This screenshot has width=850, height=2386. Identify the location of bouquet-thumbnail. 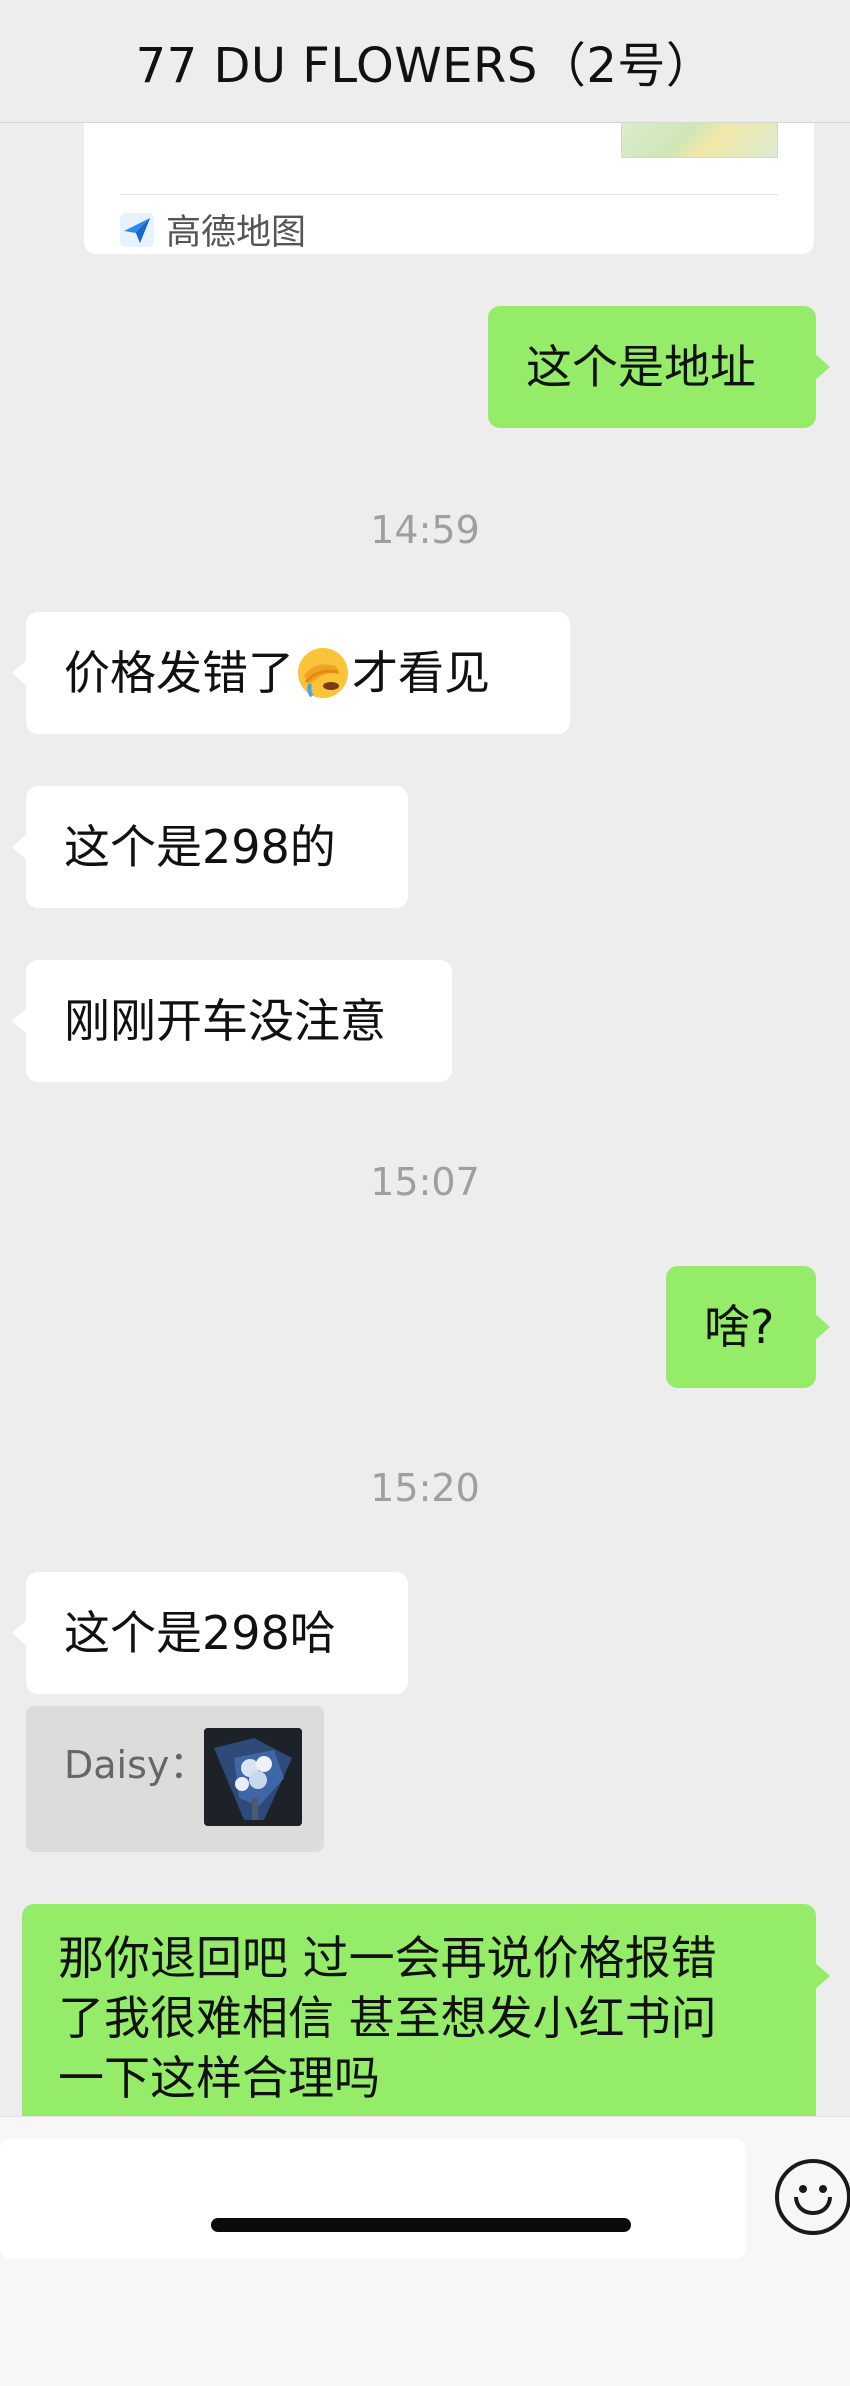
(253, 1777).